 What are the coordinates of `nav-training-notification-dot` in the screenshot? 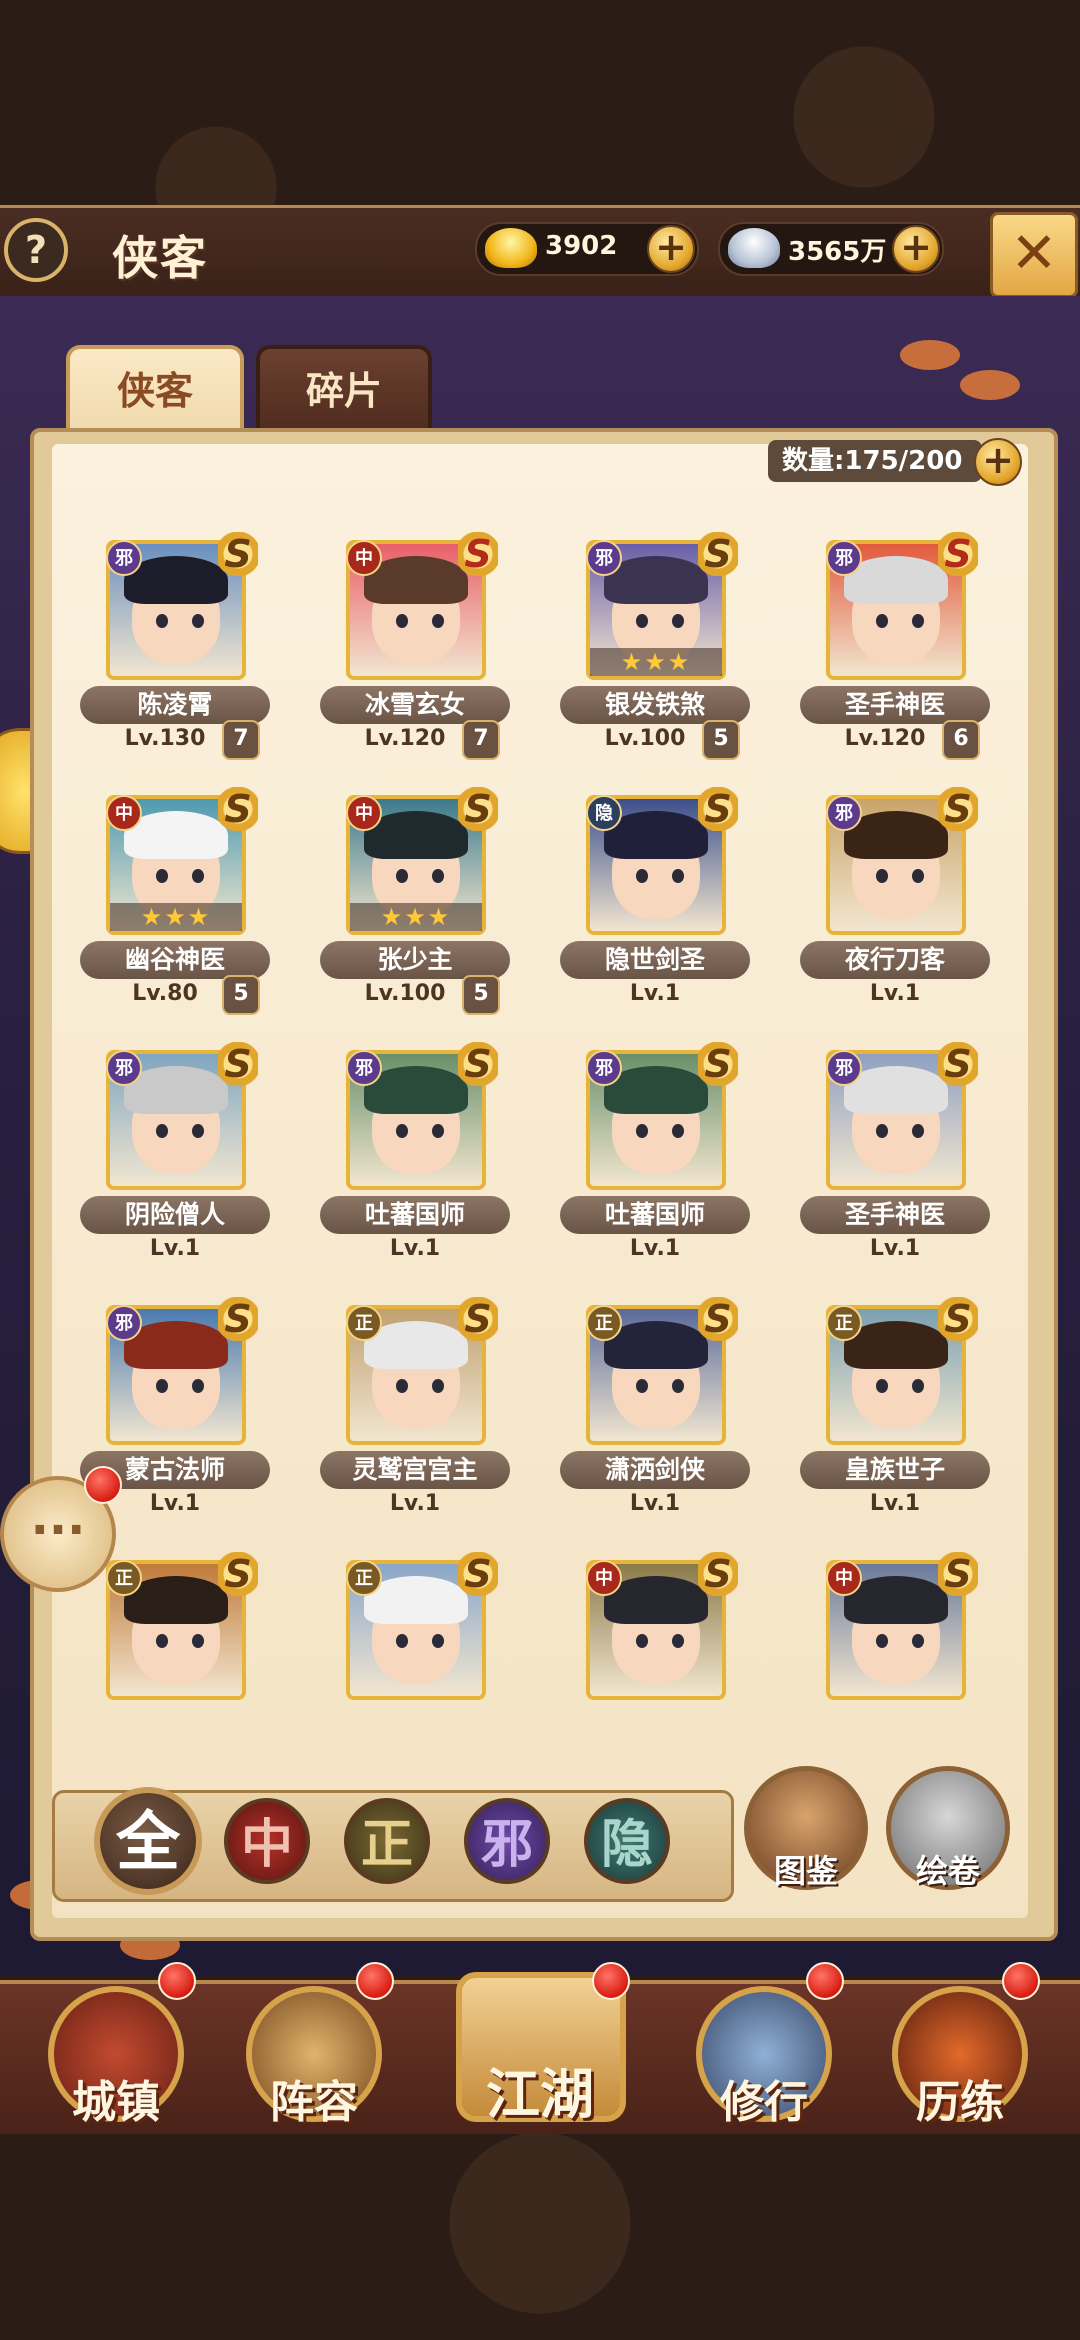 It's located at (1021, 1981).